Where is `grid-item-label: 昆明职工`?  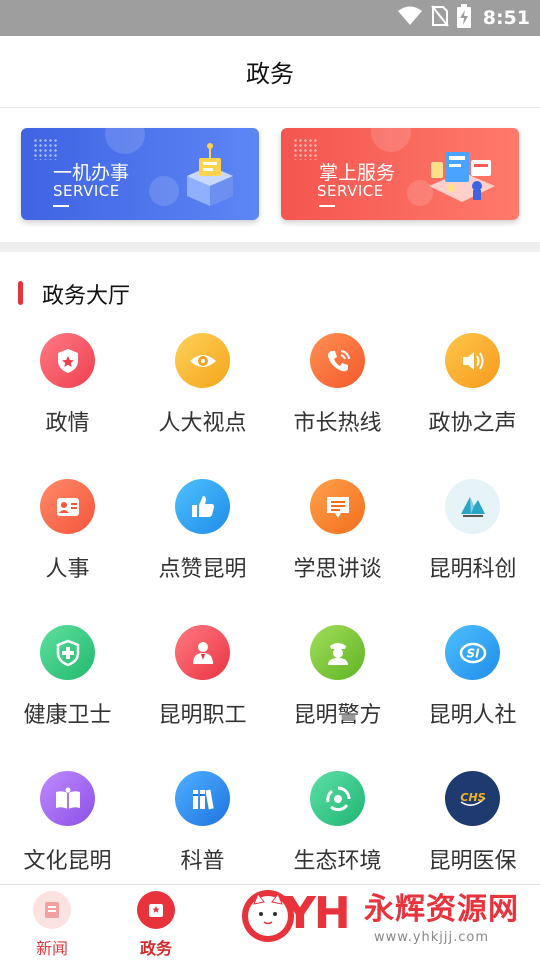
grid-item-label: 昆明职工 is located at coordinates (202, 715).